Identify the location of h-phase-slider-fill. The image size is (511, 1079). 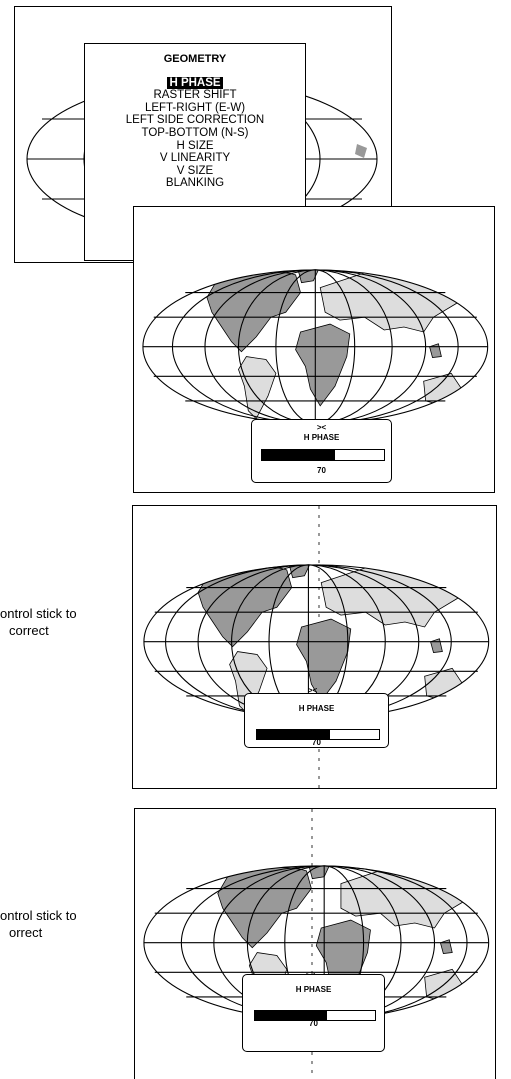
(299, 455).